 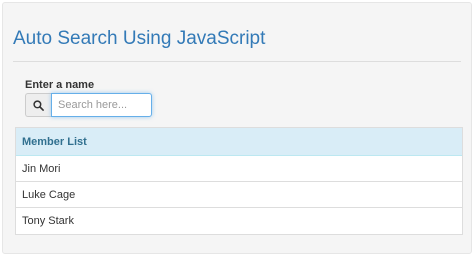 What do you see at coordinates (239, 142) in the screenshot?
I see `member-list-header: Member List` at bounding box center [239, 142].